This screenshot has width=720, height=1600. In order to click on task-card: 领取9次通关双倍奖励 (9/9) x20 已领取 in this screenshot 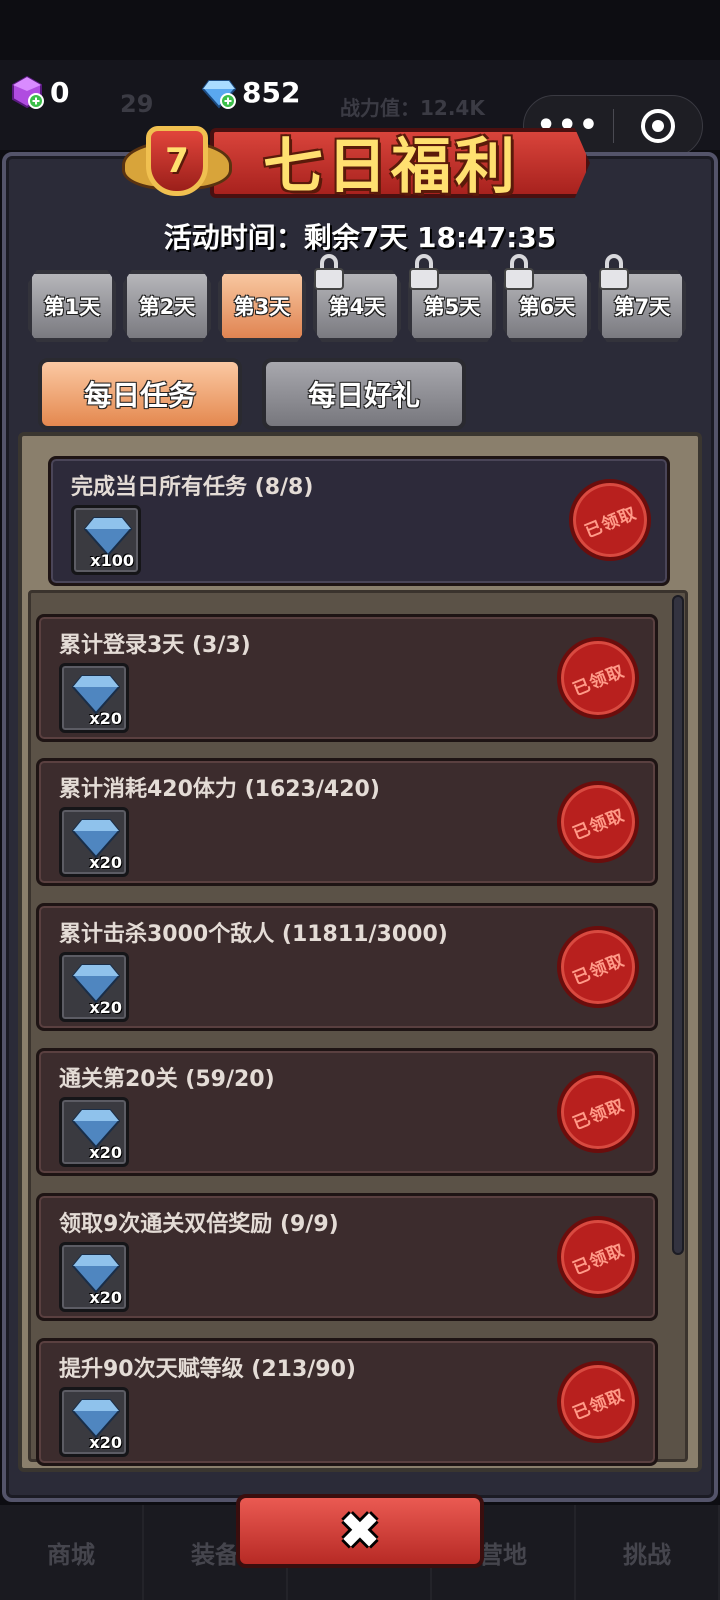, I will do `click(347, 1257)`.